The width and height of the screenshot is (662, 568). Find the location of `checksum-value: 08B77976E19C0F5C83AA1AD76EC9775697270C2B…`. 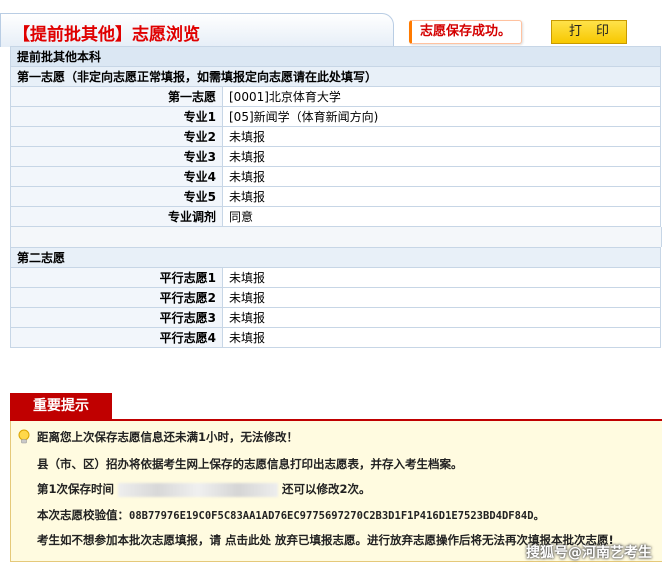

checksum-value: 08B77976E19C0F5C83AA1AD76EC9775697270C2B… is located at coordinates (337, 516).